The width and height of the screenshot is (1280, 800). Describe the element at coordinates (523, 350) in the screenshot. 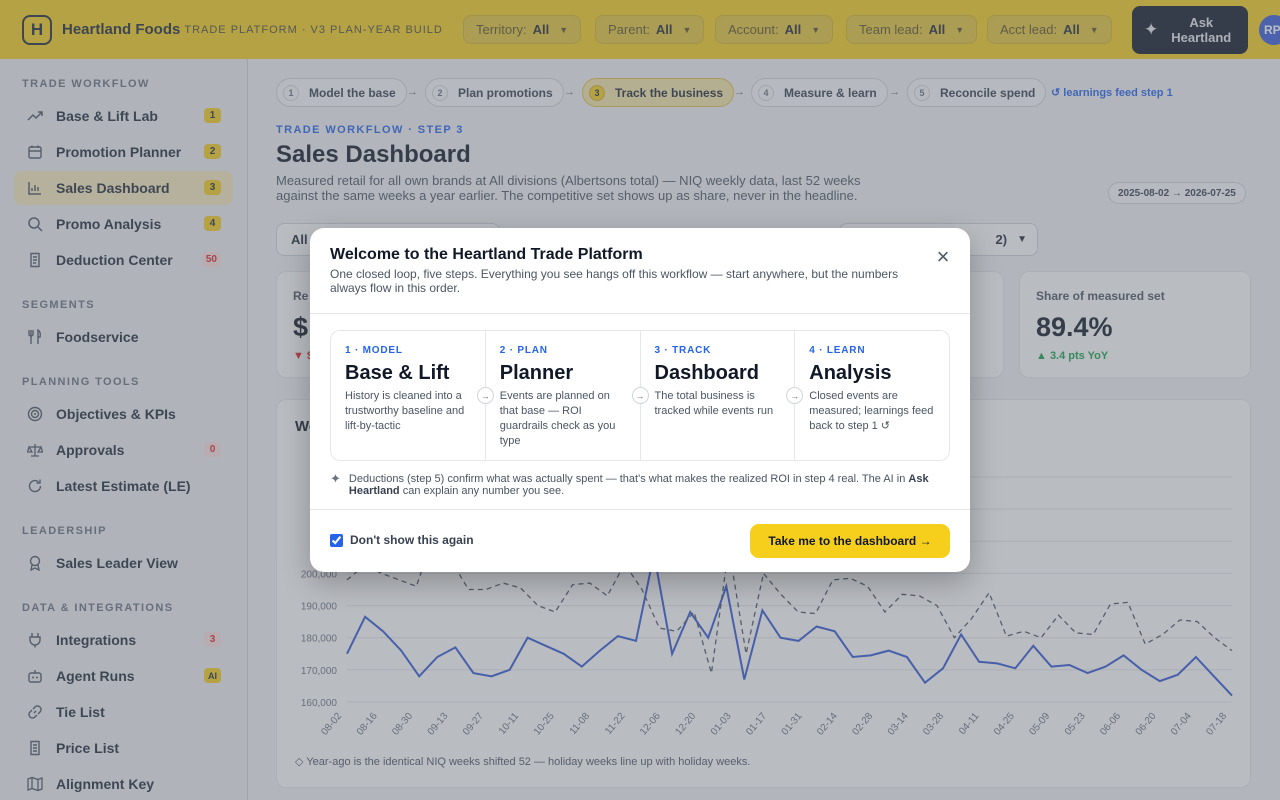

I see `step-kicker: 2 · PLAN` at that location.